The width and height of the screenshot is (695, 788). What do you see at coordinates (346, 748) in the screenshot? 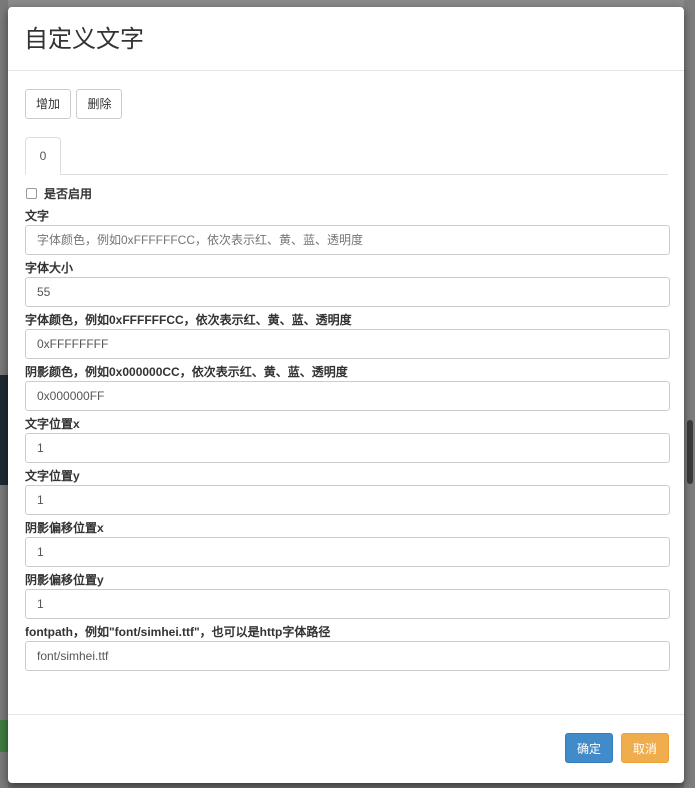
I see `modal-footer: 确定 取消` at bounding box center [346, 748].